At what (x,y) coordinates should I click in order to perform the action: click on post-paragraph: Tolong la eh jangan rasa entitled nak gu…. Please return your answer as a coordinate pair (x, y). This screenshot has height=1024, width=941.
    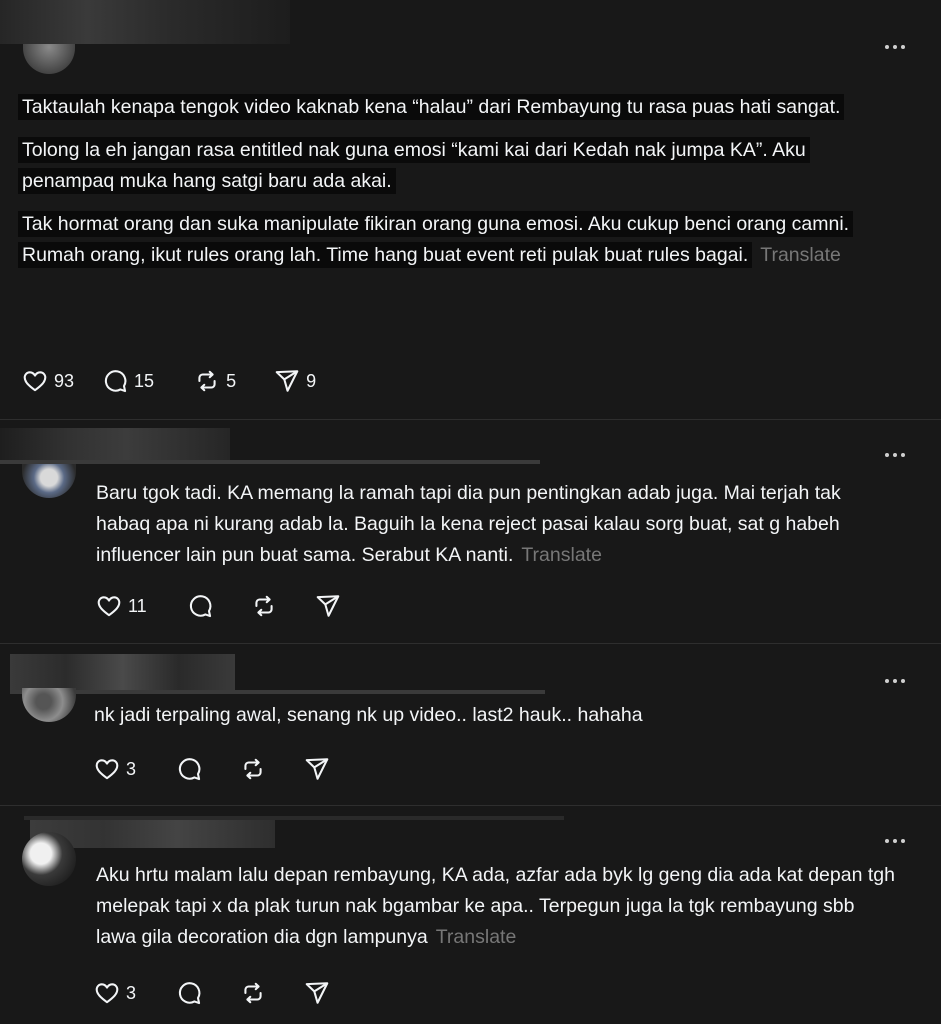
    Looking at the image, I should click on (458, 166).